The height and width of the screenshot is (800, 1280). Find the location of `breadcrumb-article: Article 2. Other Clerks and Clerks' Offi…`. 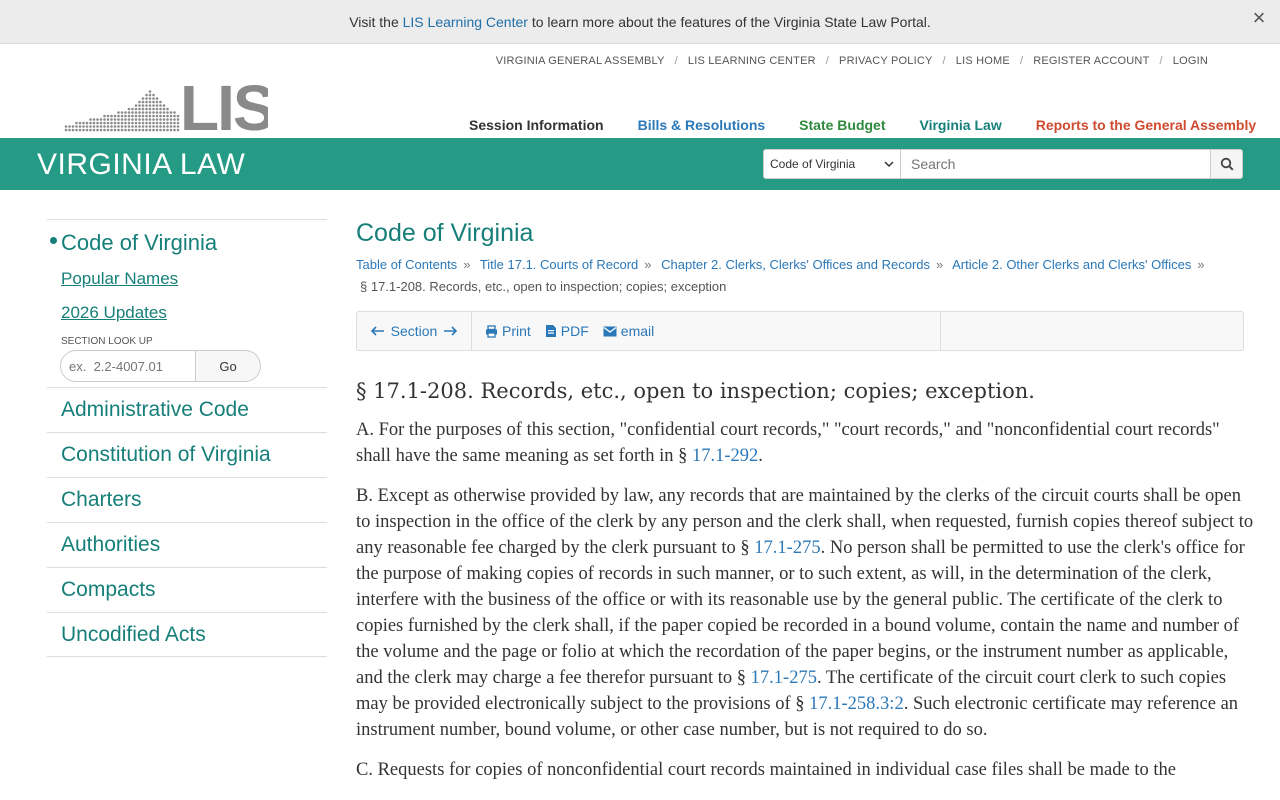

breadcrumb-article: Article 2. Other Clerks and Clerks' Offi… is located at coordinates (1071, 264).